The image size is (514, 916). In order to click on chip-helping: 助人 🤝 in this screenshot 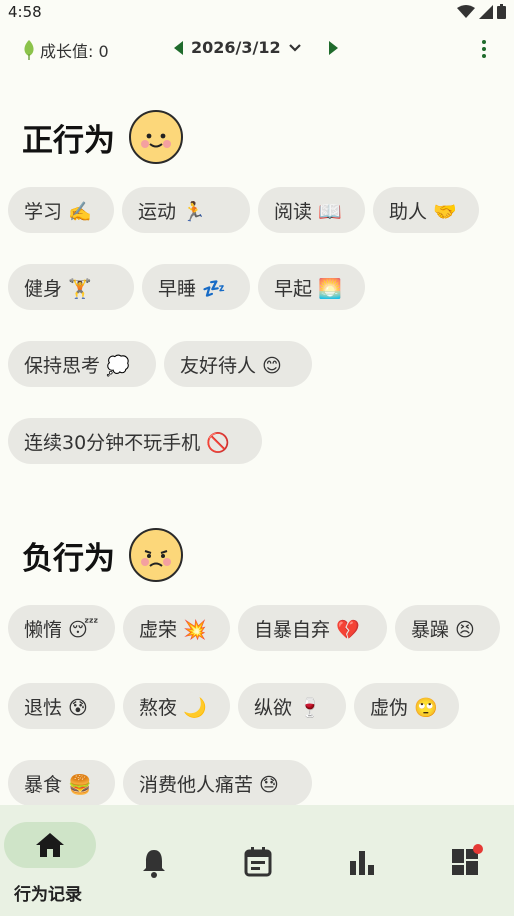, I will do `click(426, 210)`.